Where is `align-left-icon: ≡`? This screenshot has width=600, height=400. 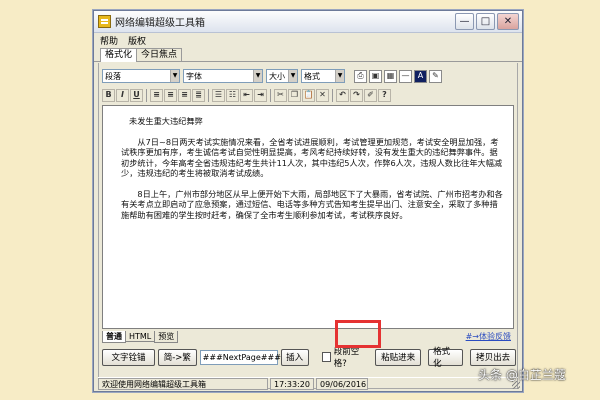
align-left-icon: ≡ is located at coordinates (156, 95).